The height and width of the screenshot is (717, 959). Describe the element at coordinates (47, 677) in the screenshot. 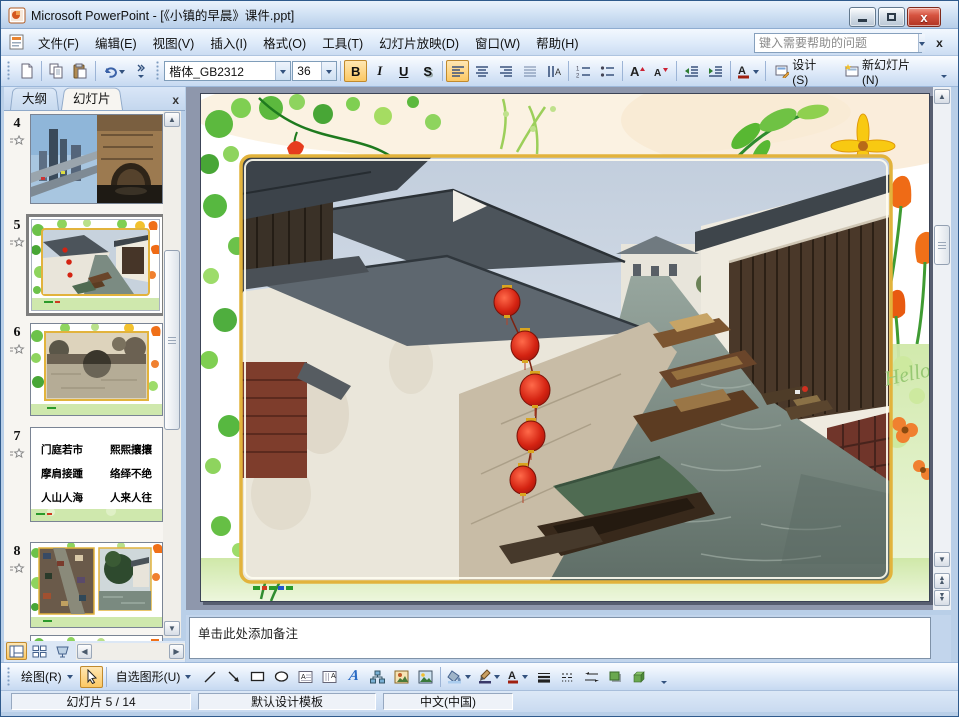

I see `draw-menu-button: 绘图(R)` at that location.